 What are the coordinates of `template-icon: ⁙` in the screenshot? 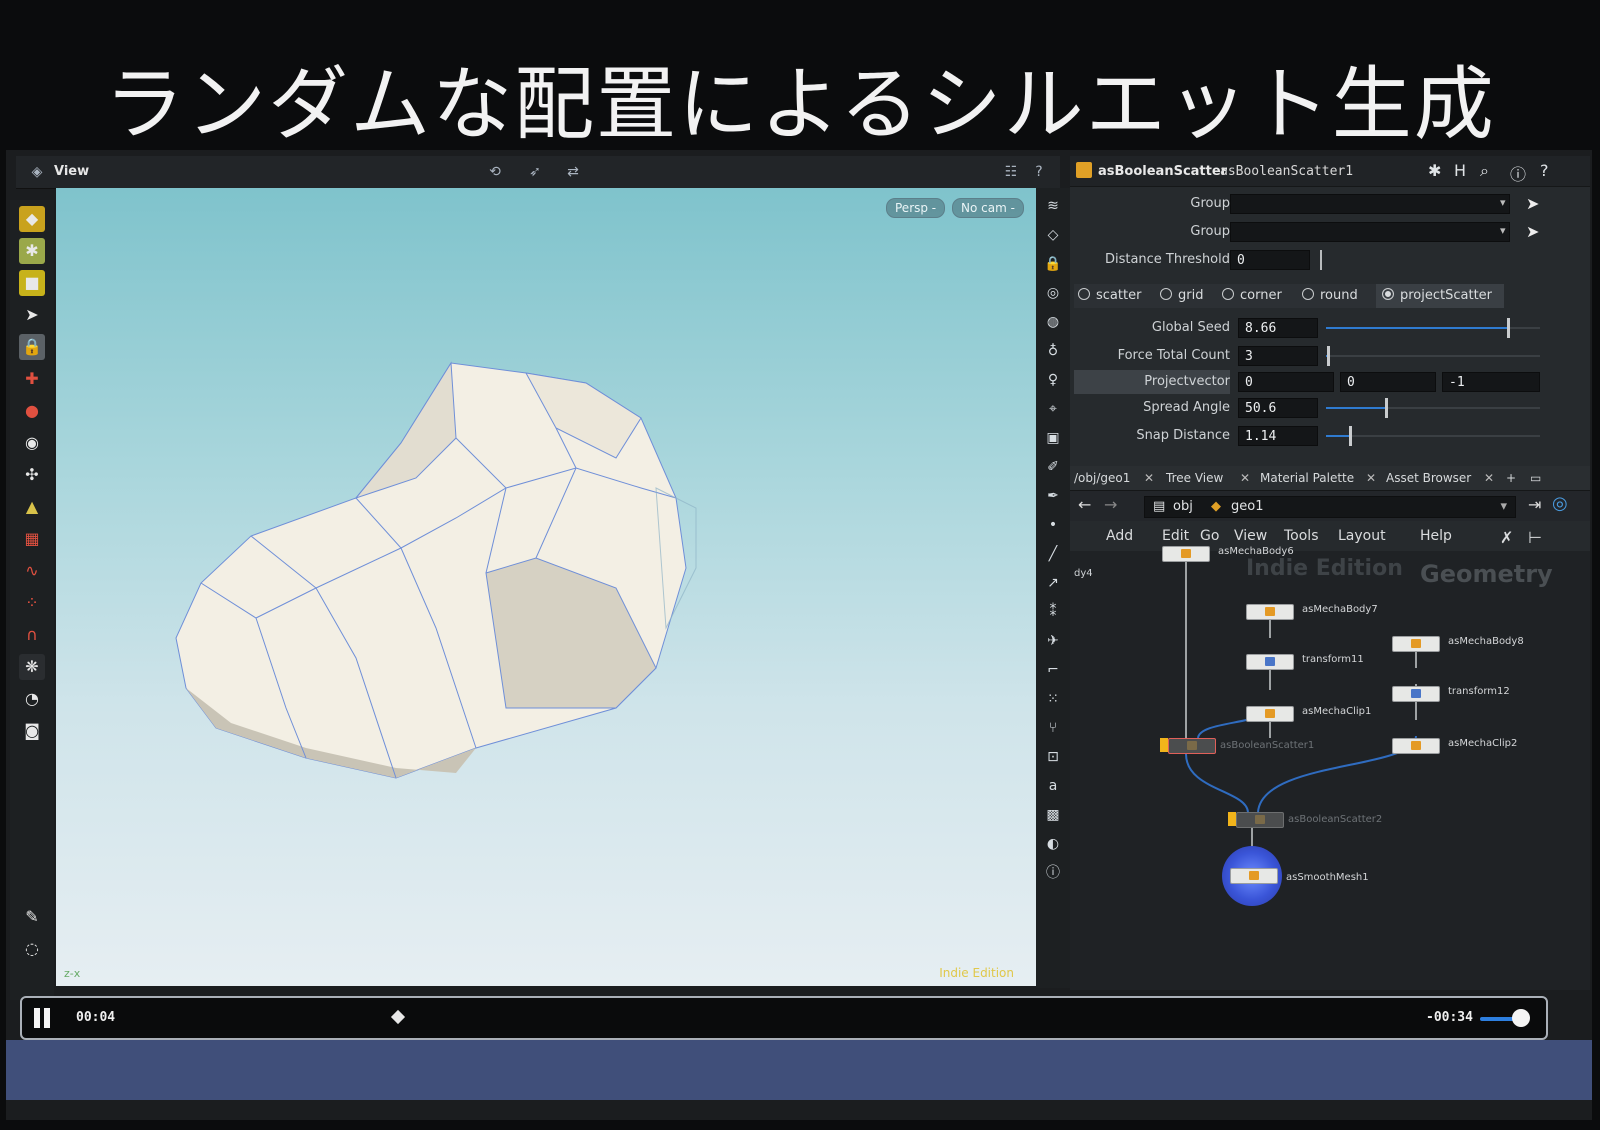 It's located at (1053, 699).